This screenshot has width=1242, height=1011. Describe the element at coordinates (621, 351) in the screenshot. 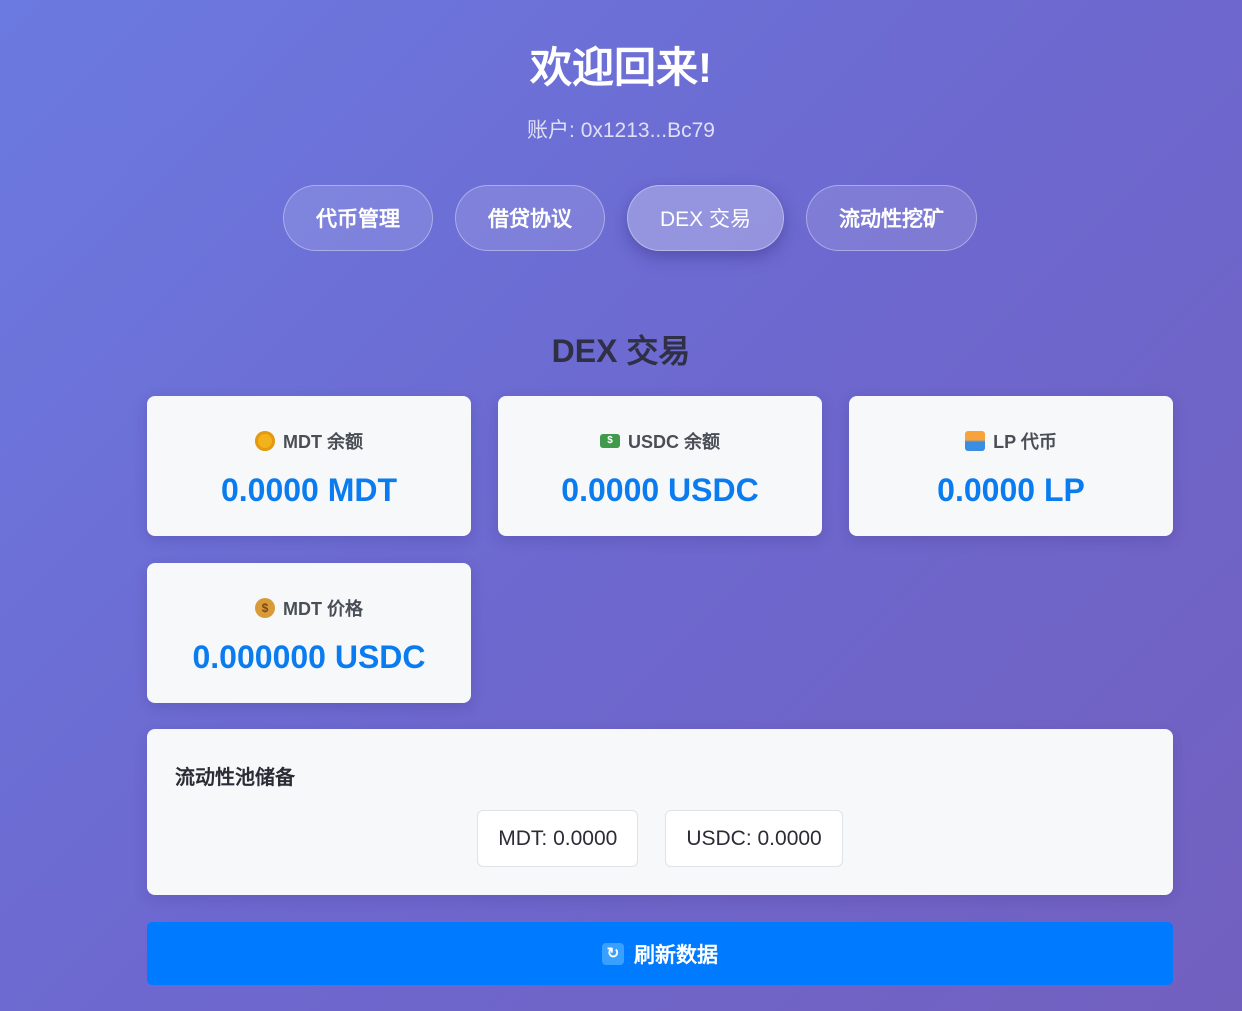

I see `section-title: DEX 交易` at that location.